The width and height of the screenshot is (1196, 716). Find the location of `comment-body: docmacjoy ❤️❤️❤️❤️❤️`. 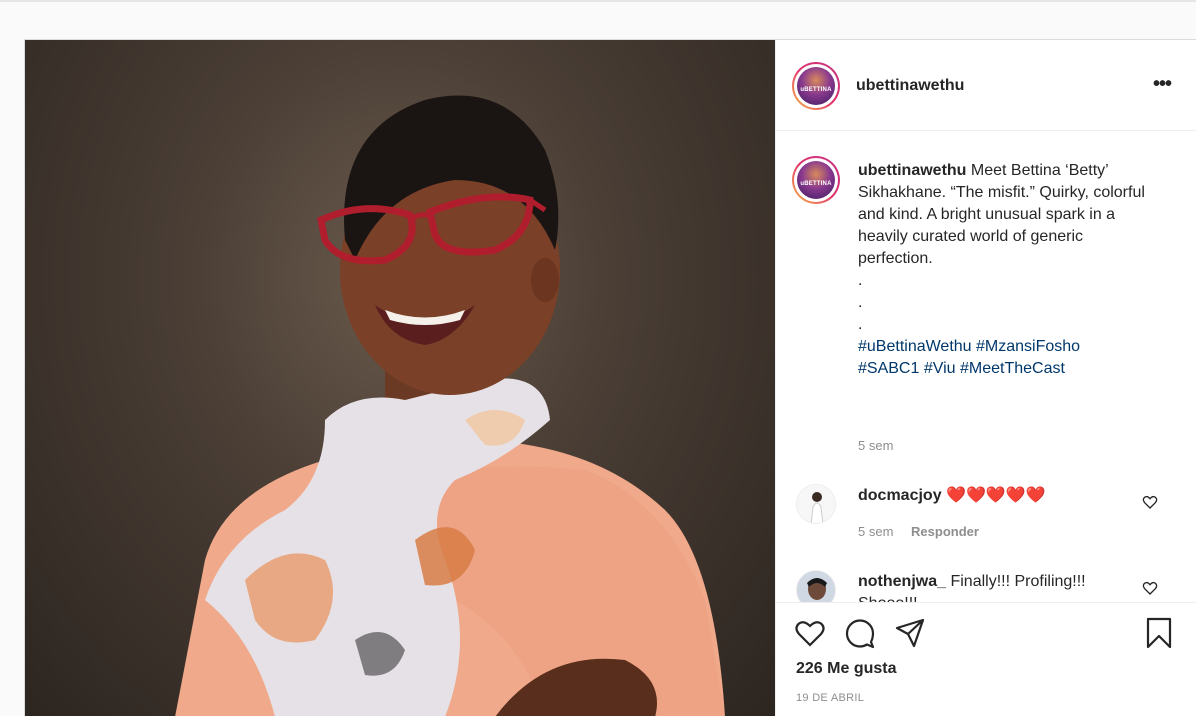

comment-body: docmacjoy ❤️❤️❤️❤️❤️ is located at coordinates (993, 496).